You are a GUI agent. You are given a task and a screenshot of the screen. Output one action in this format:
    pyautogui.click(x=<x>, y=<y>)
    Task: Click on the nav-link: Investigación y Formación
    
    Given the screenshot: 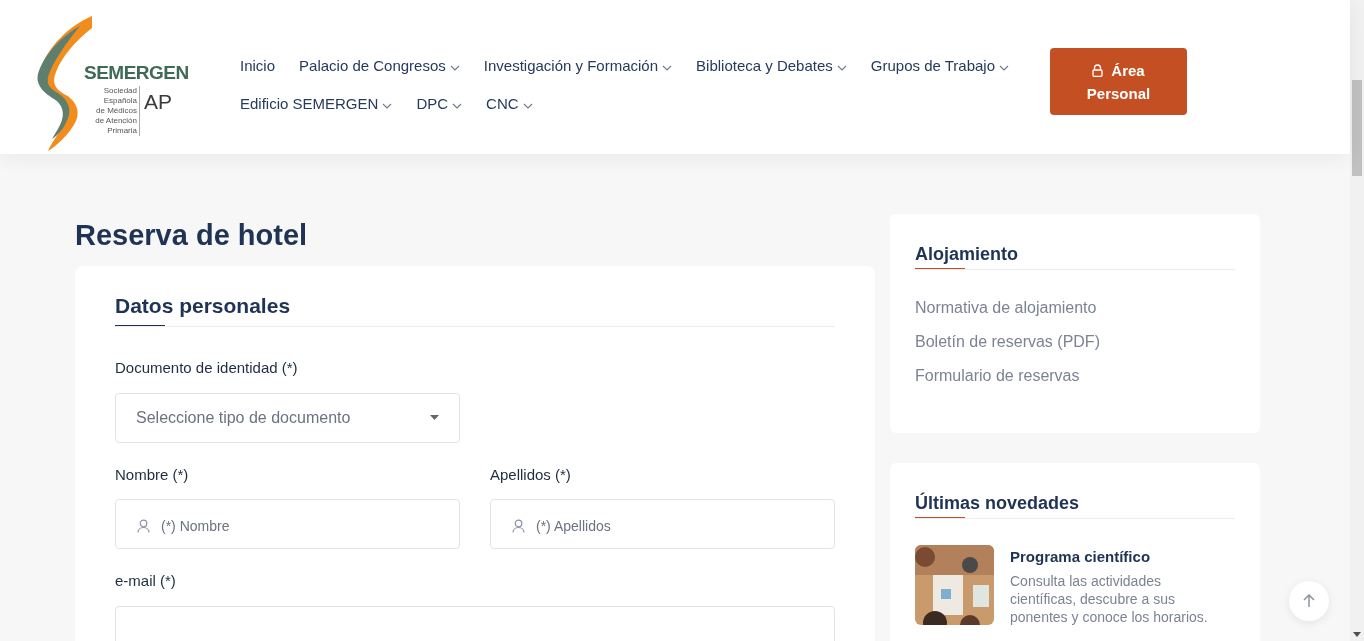 What is the action you would take?
    pyautogui.click(x=578, y=66)
    